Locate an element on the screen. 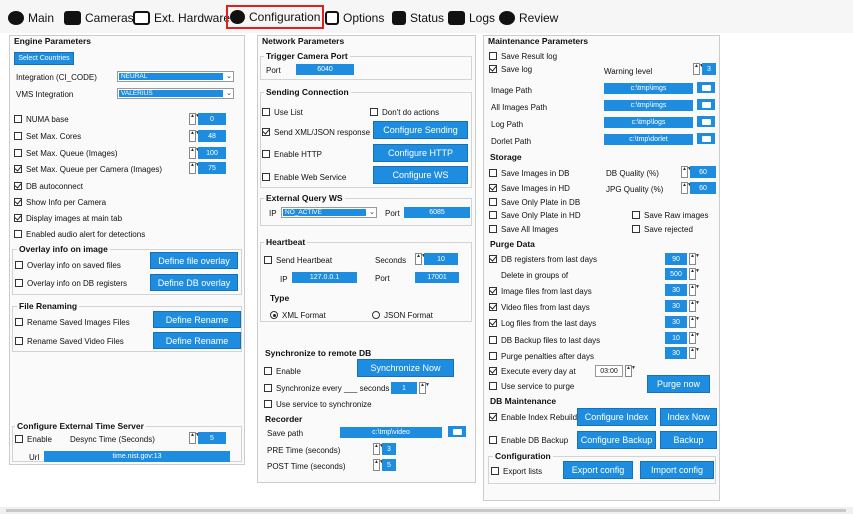 The height and width of the screenshot is (514, 853). warning-stepper: ▲▼ 3 is located at coordinates (704, 69).